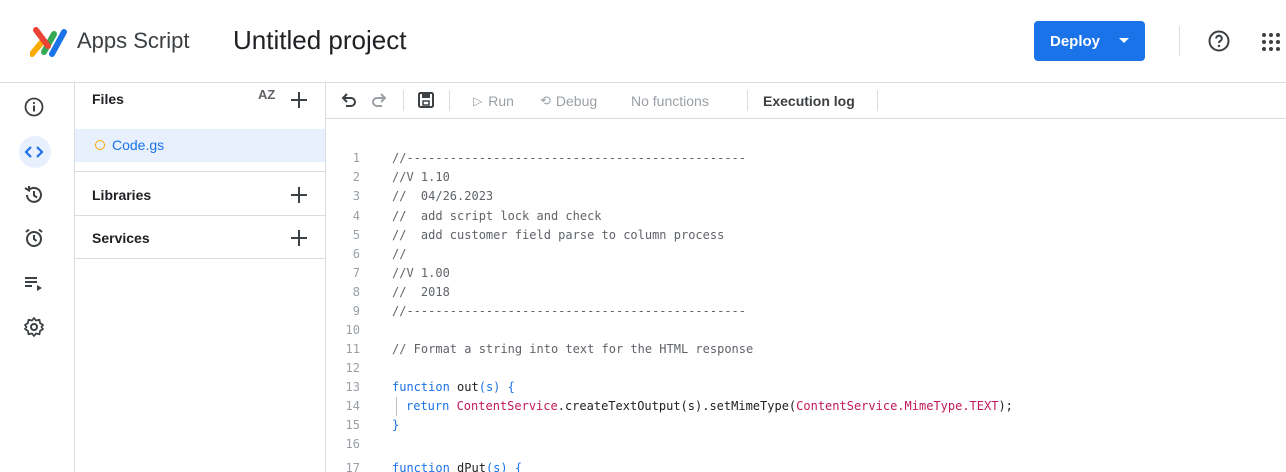 This screenshot has height=472, width=1286. I want to click on deploy-button: Deploy, so click(1089, 41).